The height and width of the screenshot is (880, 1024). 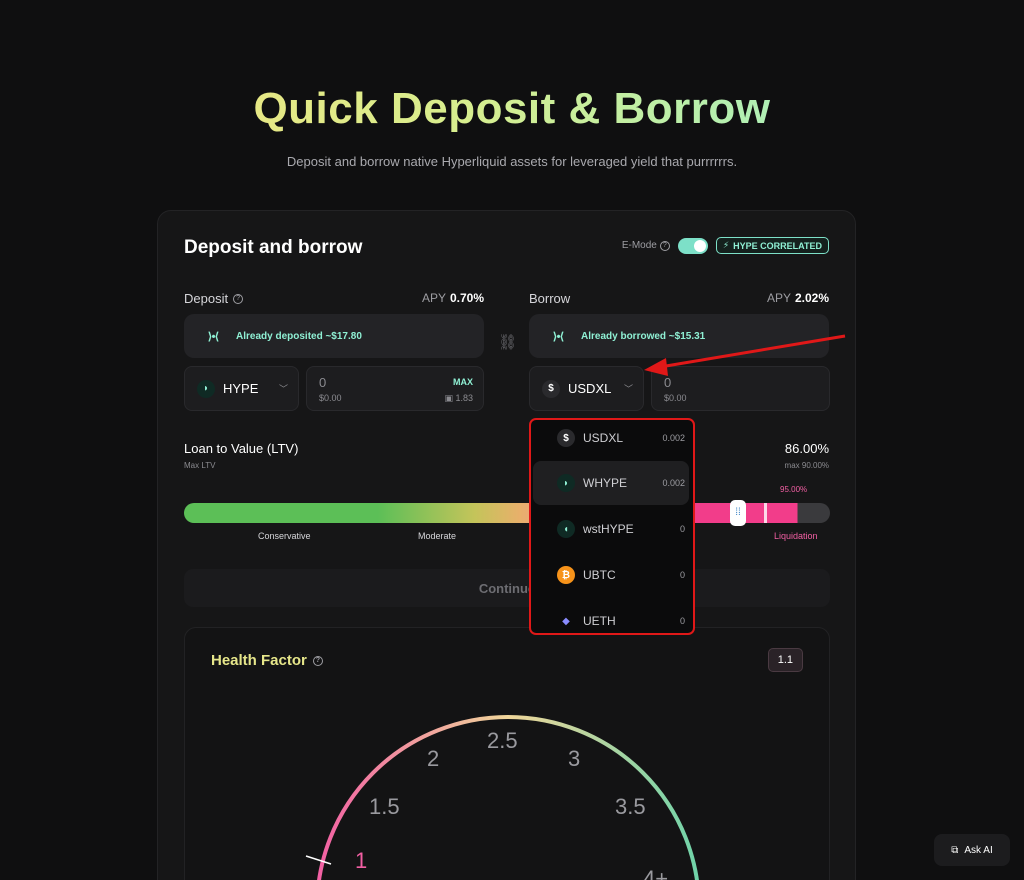 What do you see at coordinates (765, 513) in the screenshot?
I see `liquidation-marker` at bounding box center [765, 513].